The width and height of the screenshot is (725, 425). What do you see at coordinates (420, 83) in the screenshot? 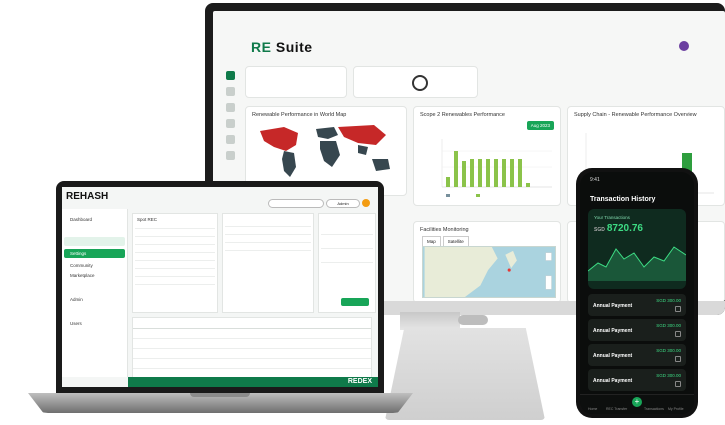
I see `gauge-icon` at bounding box center [420, 83].